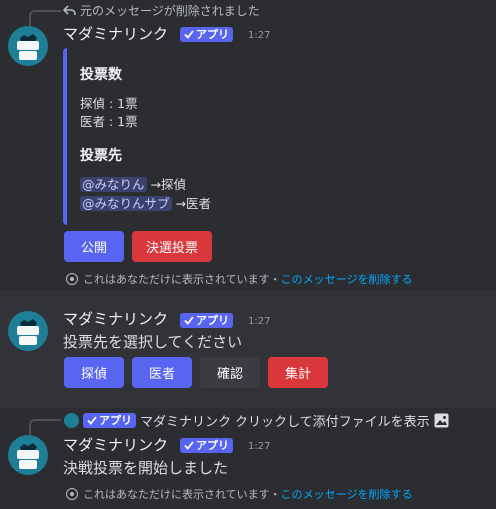  What do you see at coordinates (162, 372) in the screenshot?
I see `doctor-button: 医者` at bounding box center [162, 372].